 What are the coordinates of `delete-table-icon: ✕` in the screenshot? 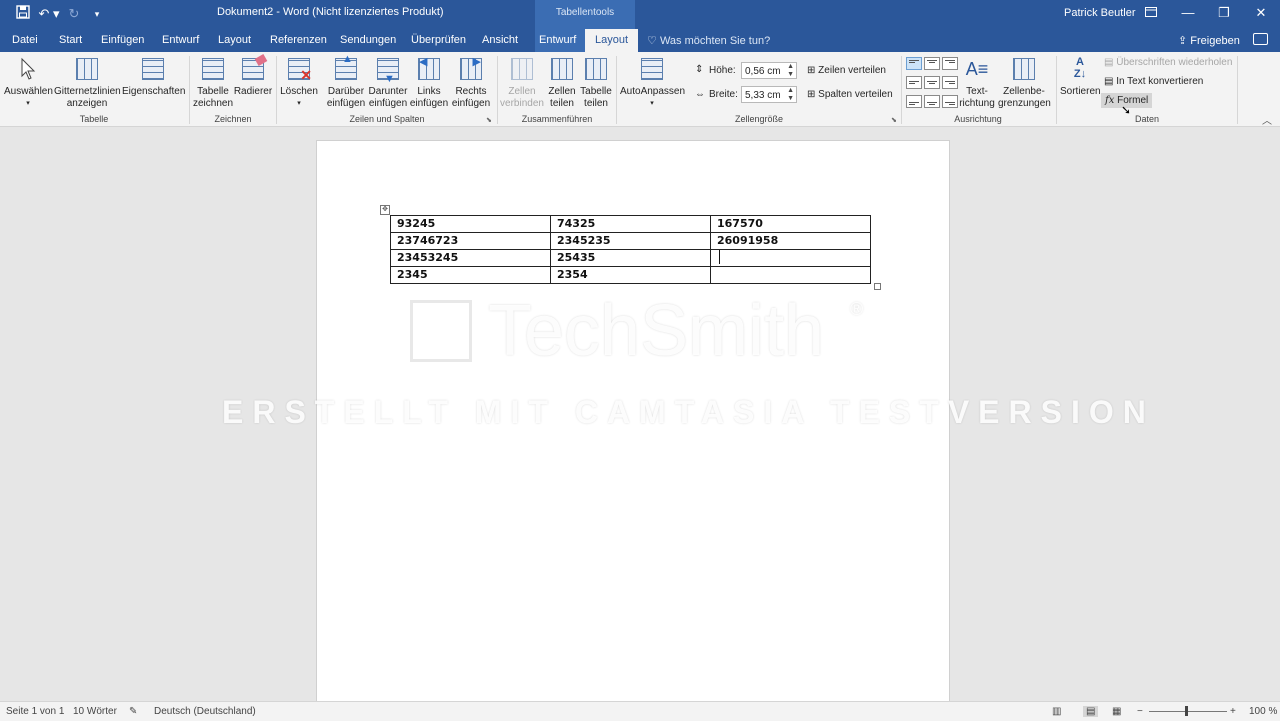 It's located at (299, 69).